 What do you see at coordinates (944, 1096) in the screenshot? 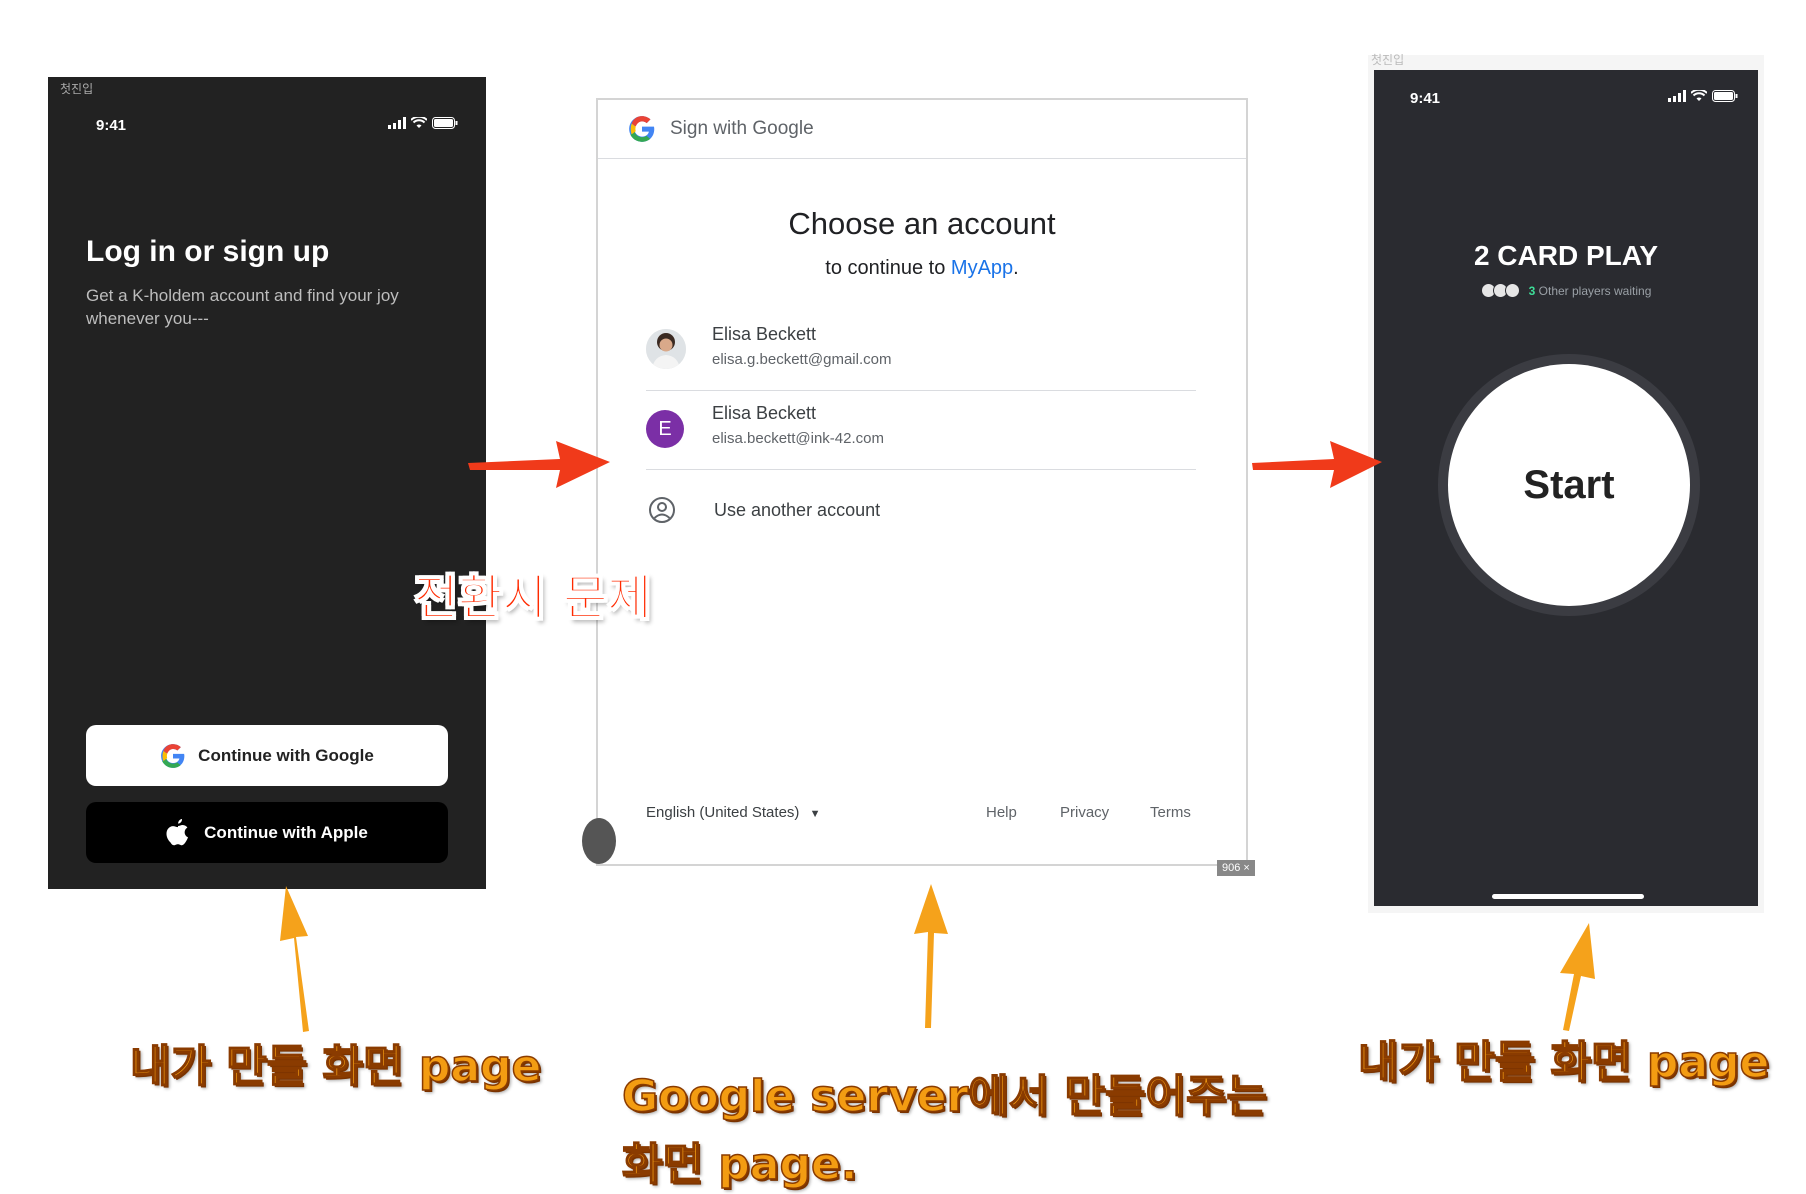
I see `middle-caption-line1: Google server에서 만들어주는` at bounding box center [944, 1096].